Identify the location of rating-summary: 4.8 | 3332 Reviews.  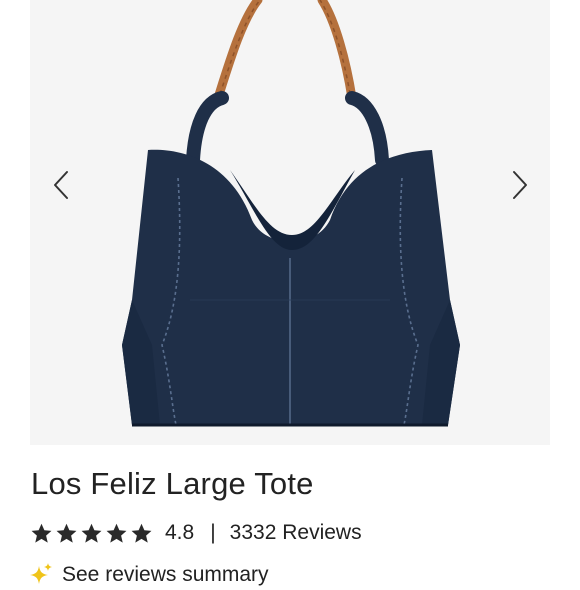
(196, 533).